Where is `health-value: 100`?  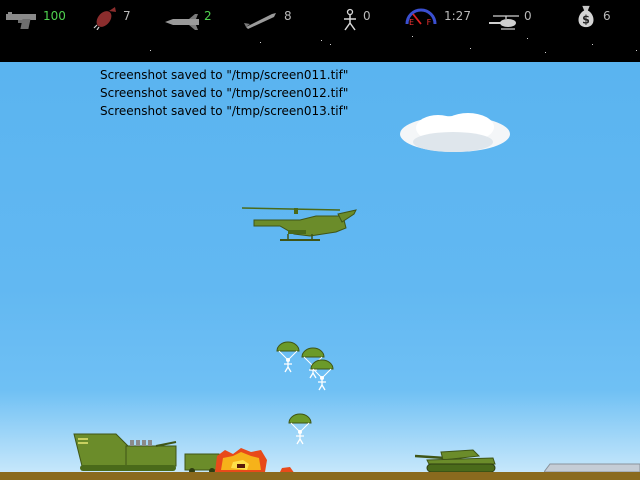 health-value: 100 is located at coordinates (54, 16).